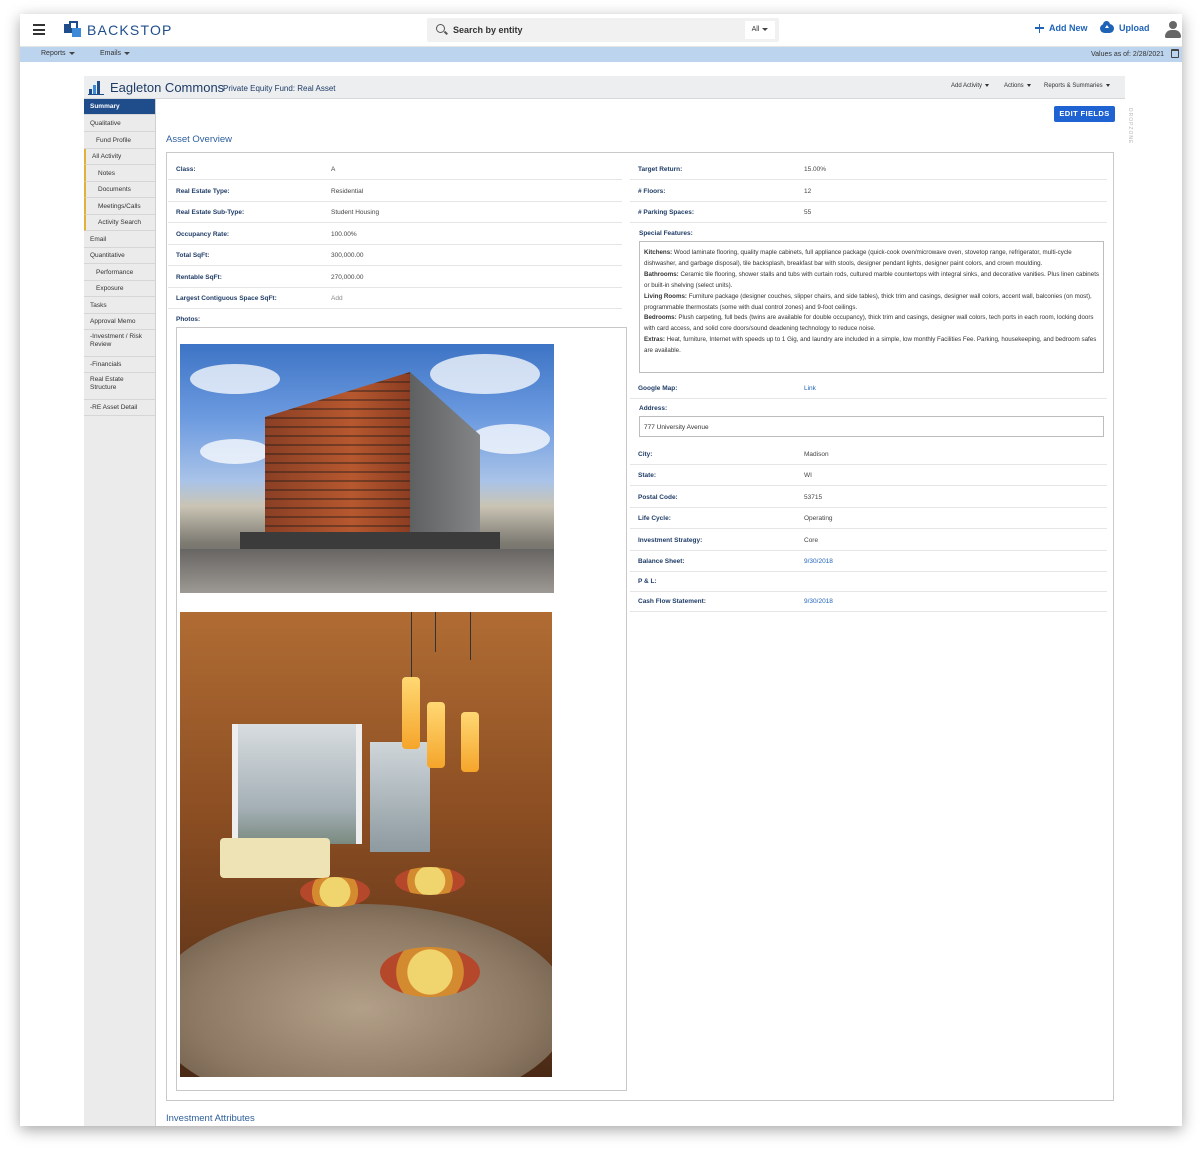  I want to click on feature-heading: Kitchens:, so click(658, 252).